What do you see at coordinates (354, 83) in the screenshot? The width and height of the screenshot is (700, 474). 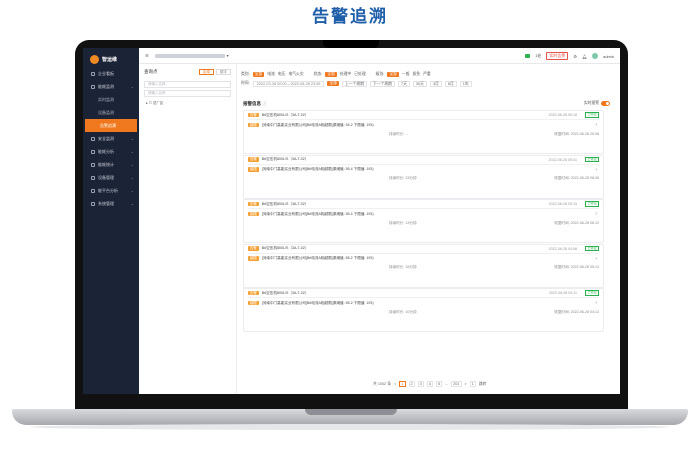 I see `quick-range-button: 上一个周期` at bounding box center [354, 83].